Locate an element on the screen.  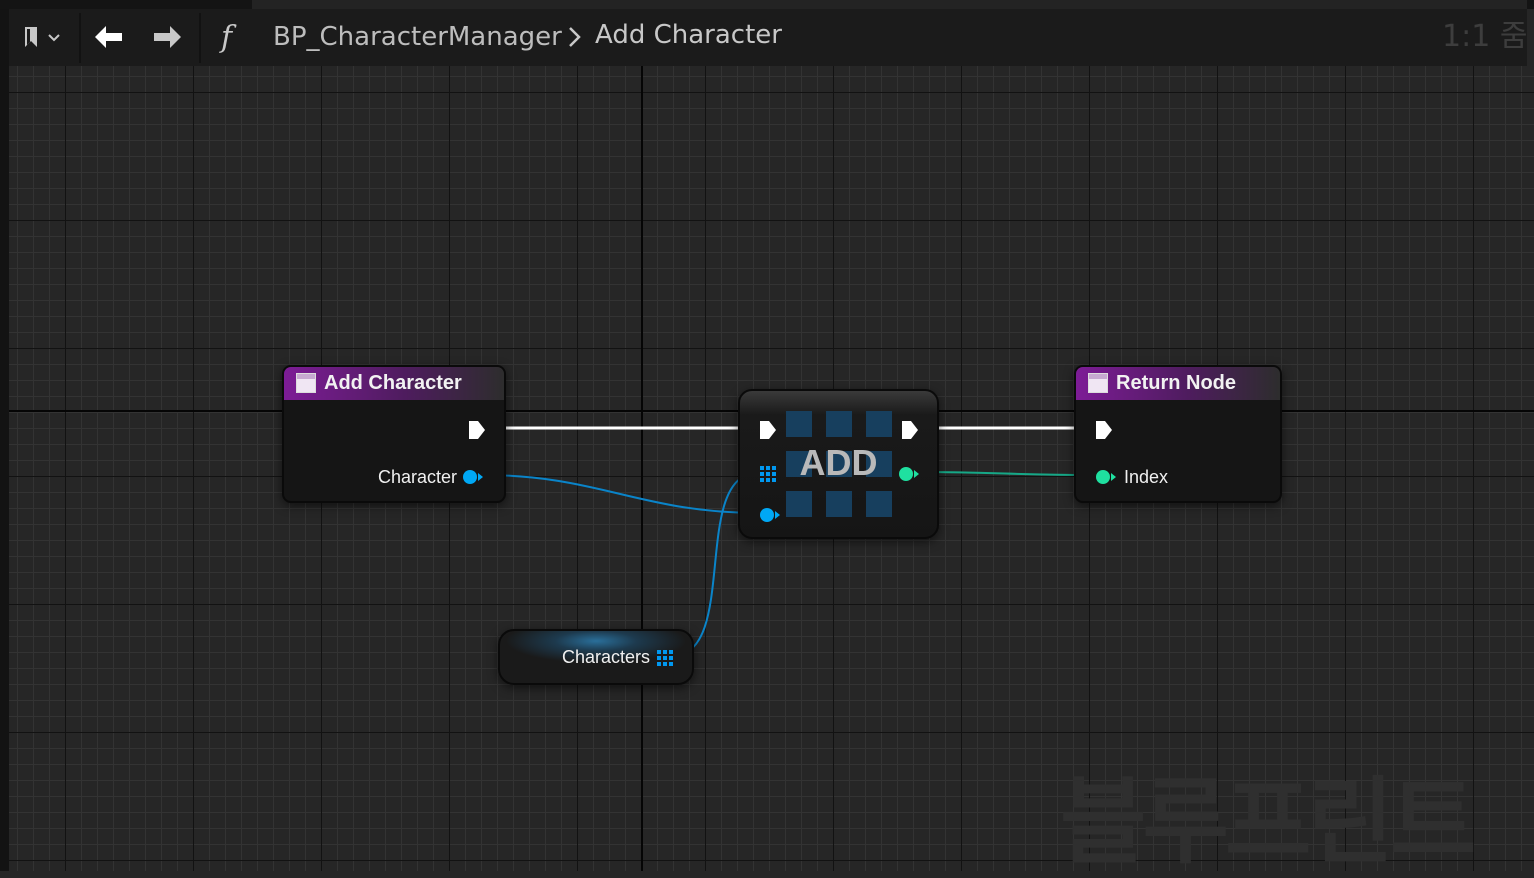
node-header: Return Node is located at coordinates (1178, 383).